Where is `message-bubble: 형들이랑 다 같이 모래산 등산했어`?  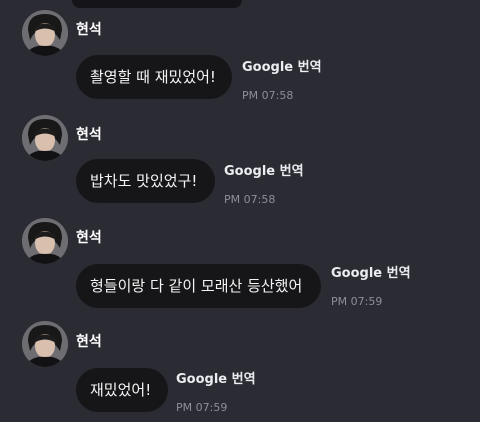 message-bubble: 형들이랑 다 같이 모래산 등산했어 is located at coordinates (198, 286).